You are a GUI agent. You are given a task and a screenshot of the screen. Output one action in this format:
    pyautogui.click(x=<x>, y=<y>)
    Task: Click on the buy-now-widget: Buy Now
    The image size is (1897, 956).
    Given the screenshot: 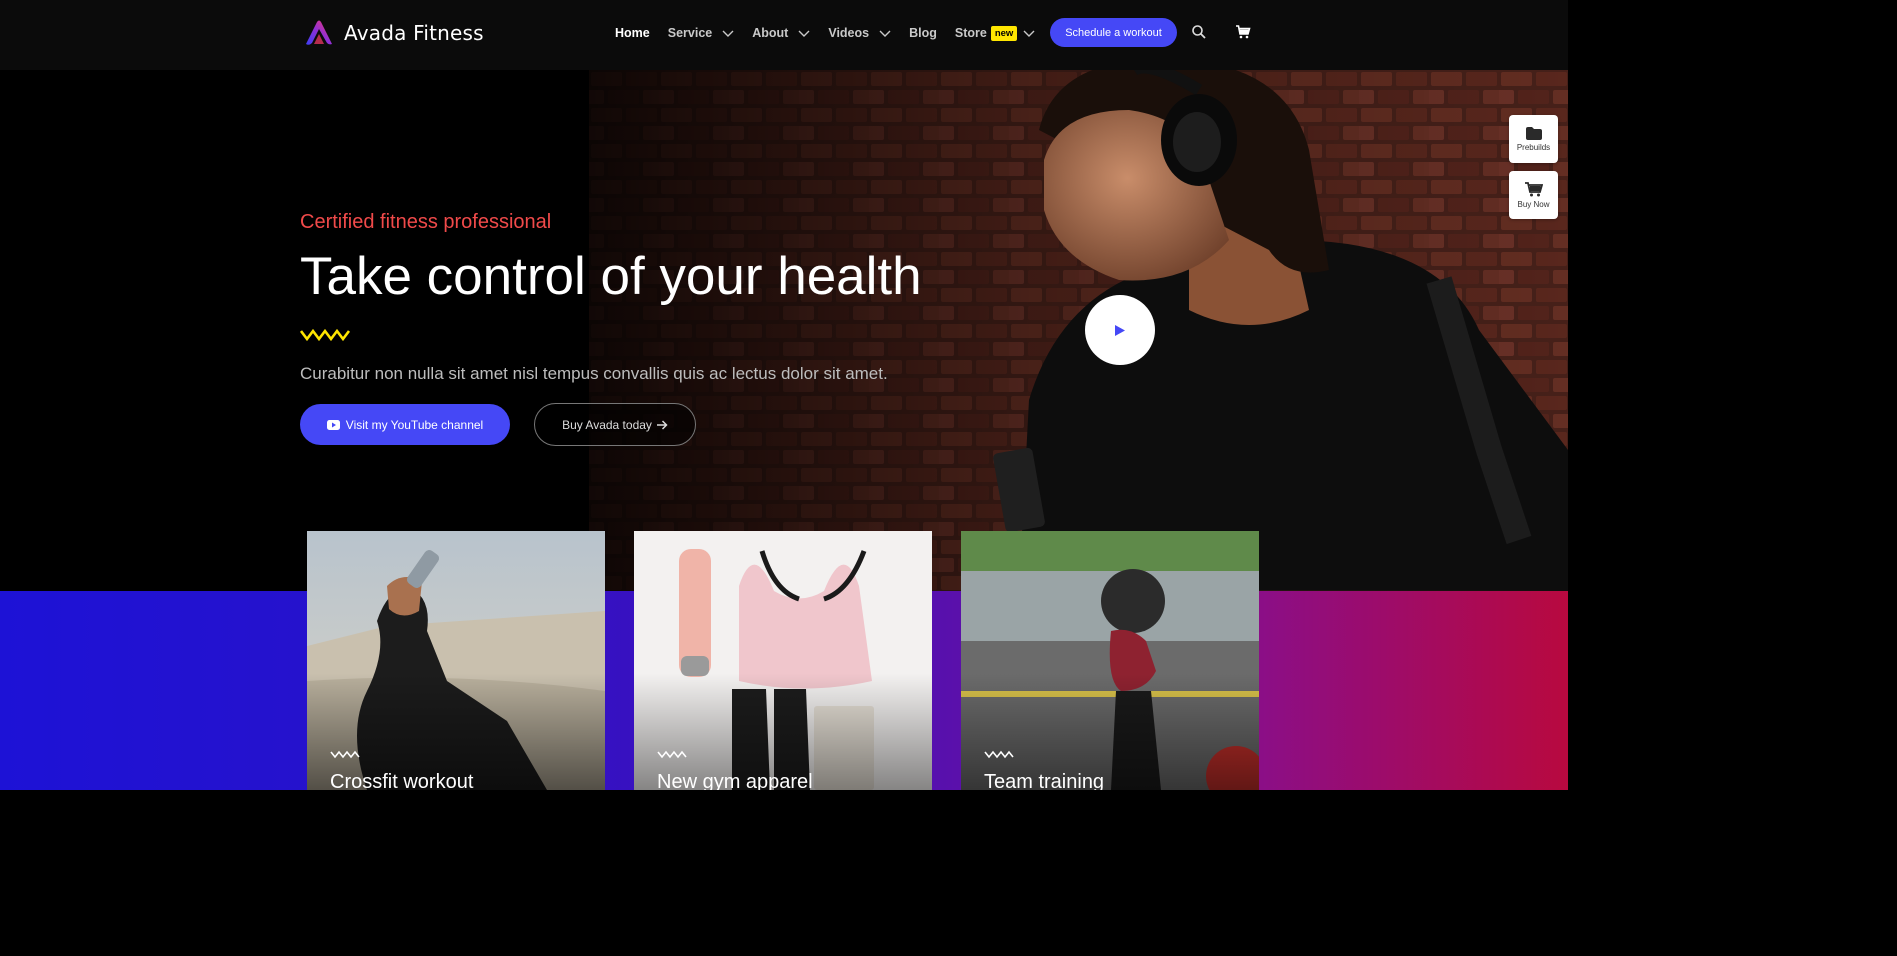 What is the action you would take?
    pyautogui.click(x=1533, y=195)
    